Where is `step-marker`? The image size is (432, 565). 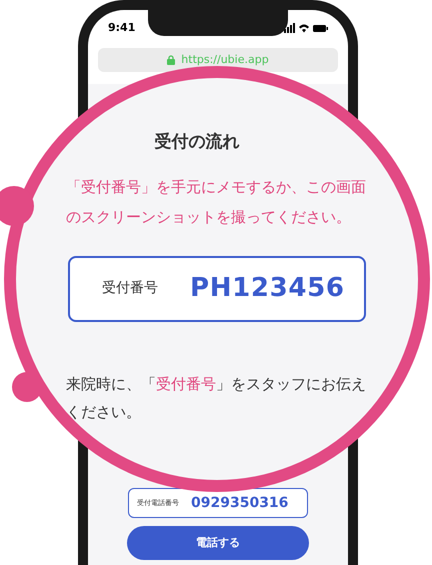 step-marker is located at coordinates (27, 387).